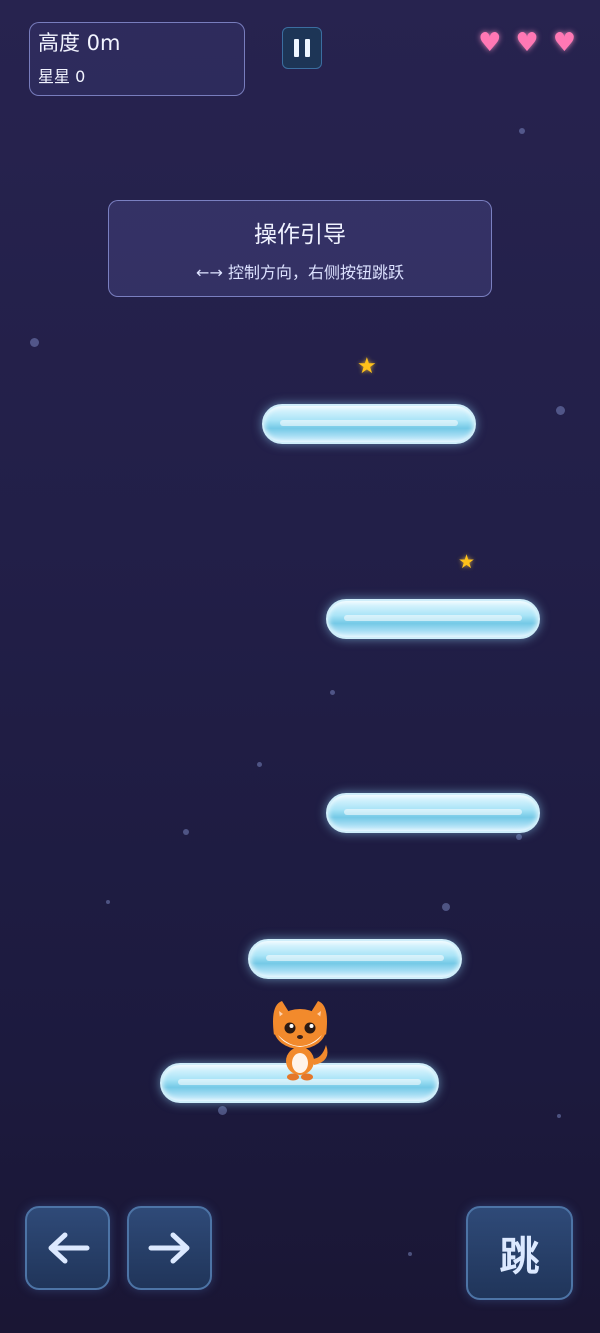 The height and width of the screenshot is (1333, 600). I want to click on move-right-button, so click(169, 1248).